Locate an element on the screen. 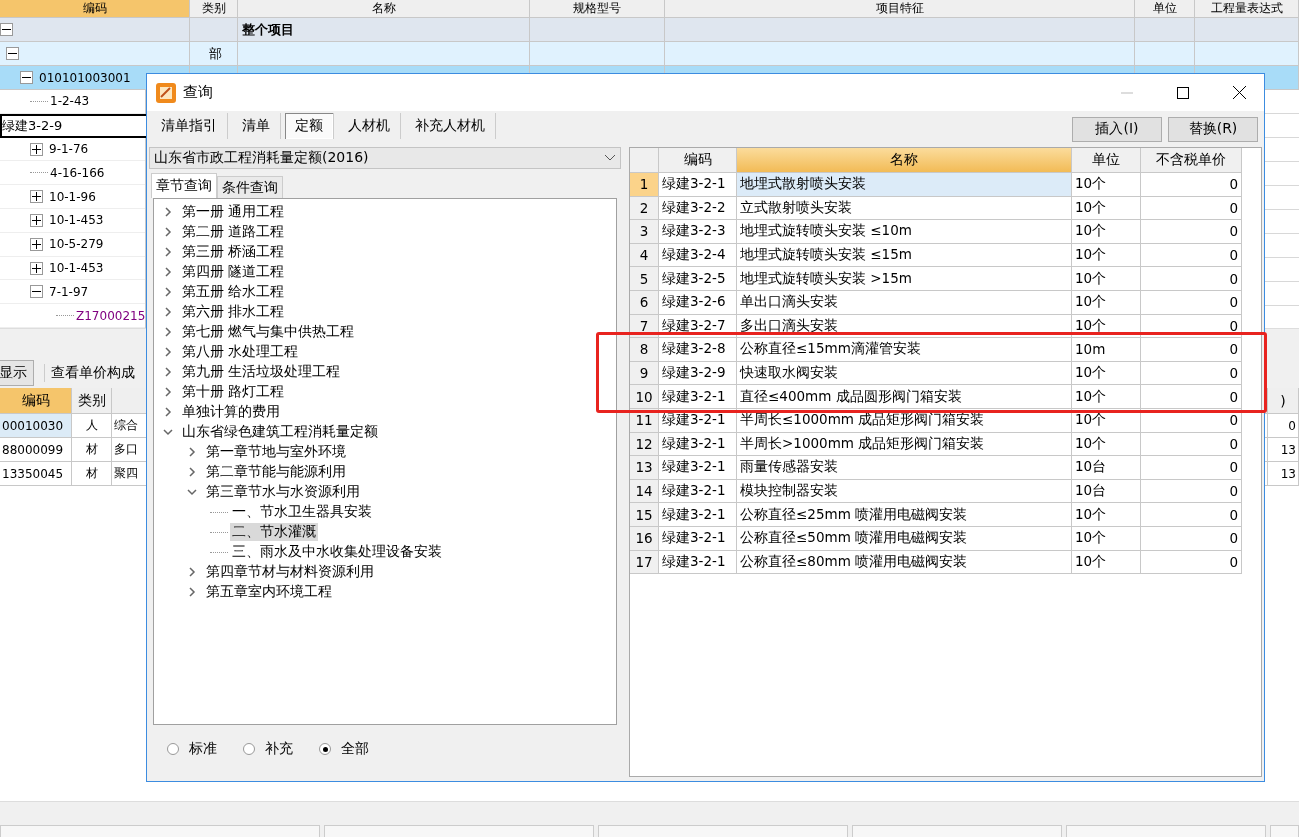 The image size is (1299, 837). table-cell: 地埋式旋转喷头安装 ≤10m is located at coordinates (904, 232).